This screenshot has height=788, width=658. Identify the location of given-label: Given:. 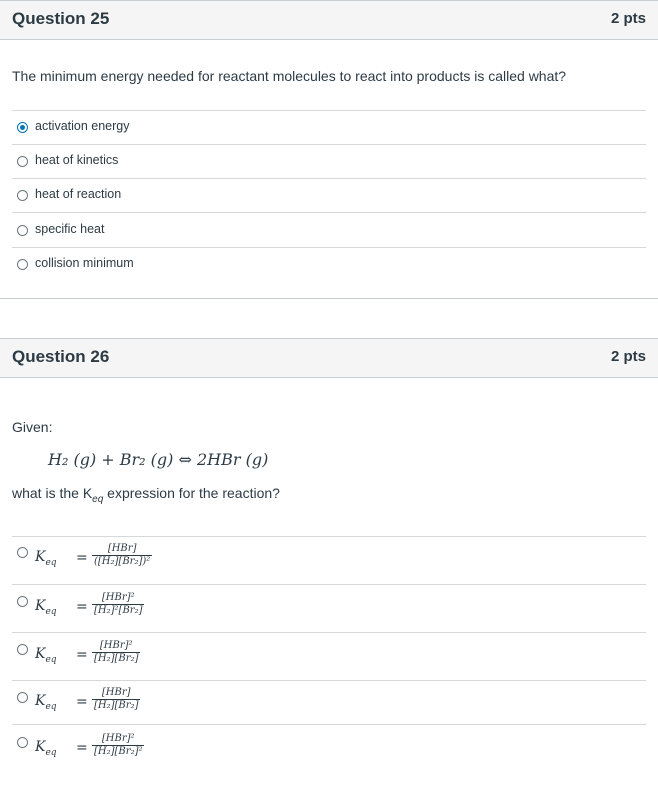
(32, 427).